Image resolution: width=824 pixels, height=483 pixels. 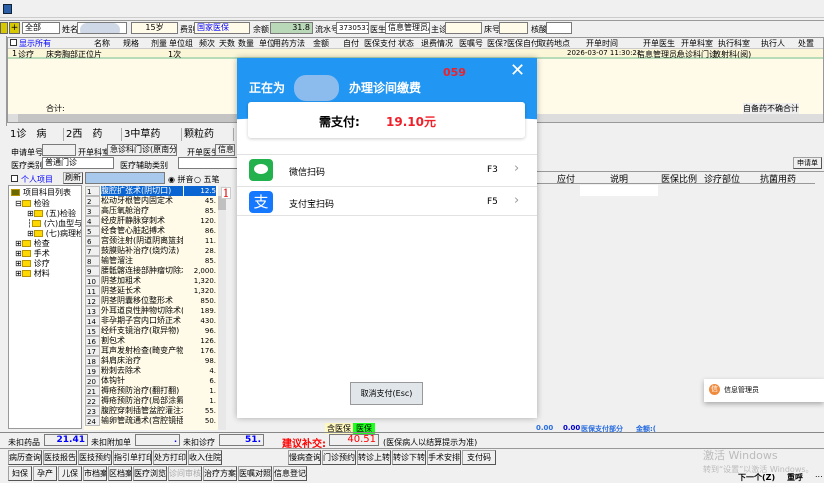 I want to click on tab-western-medicine: 2西 药, so click(x=93, y=134).